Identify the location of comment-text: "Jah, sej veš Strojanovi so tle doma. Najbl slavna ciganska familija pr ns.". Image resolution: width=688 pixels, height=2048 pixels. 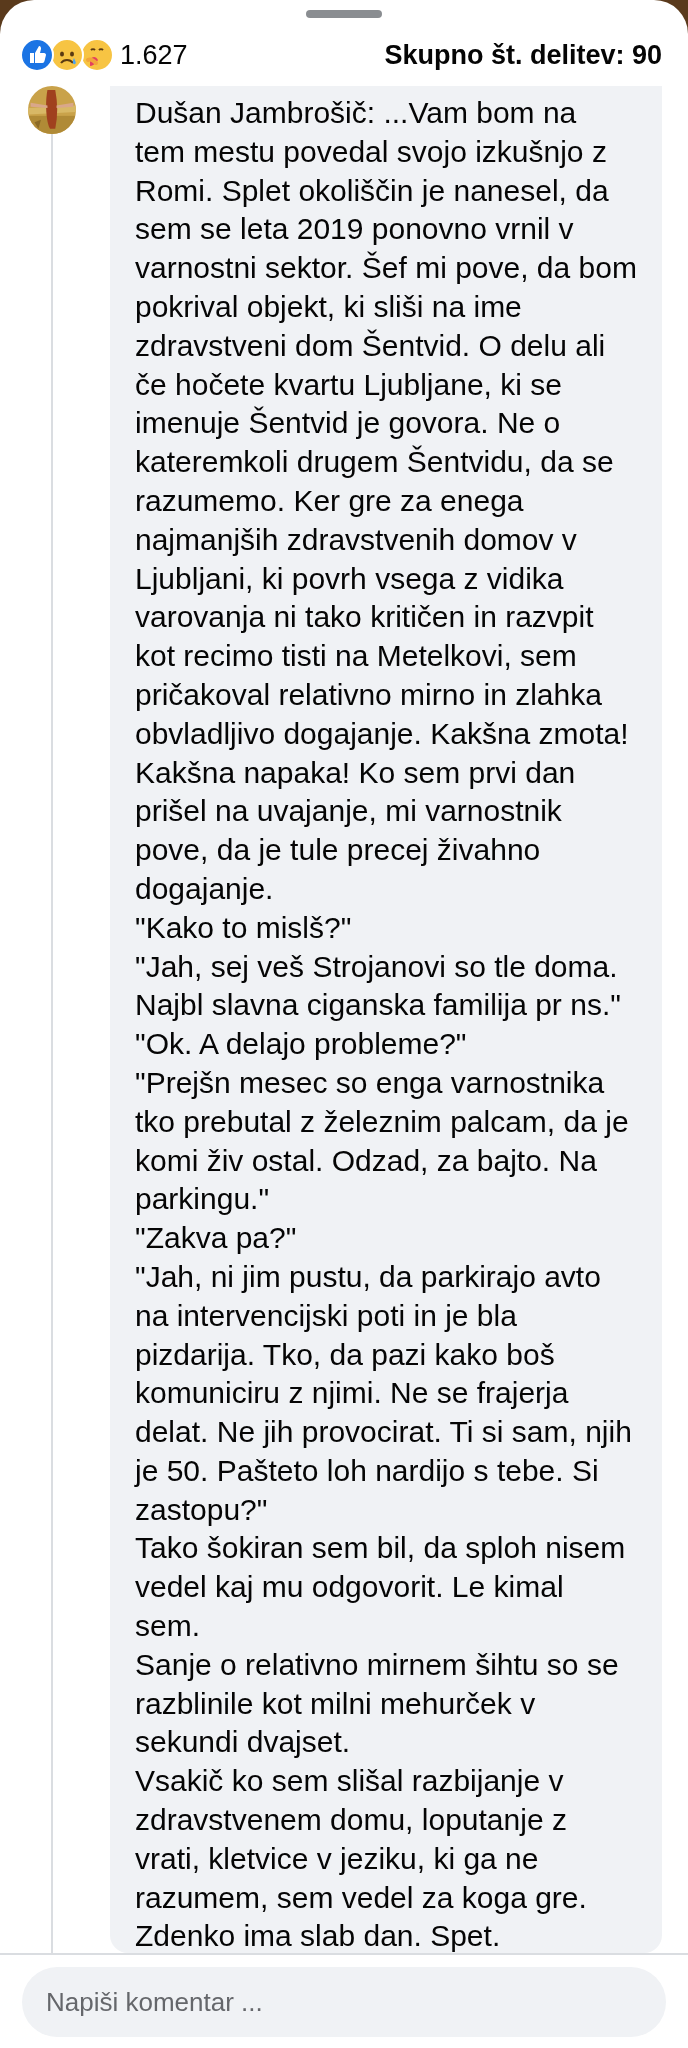
(378, 986).